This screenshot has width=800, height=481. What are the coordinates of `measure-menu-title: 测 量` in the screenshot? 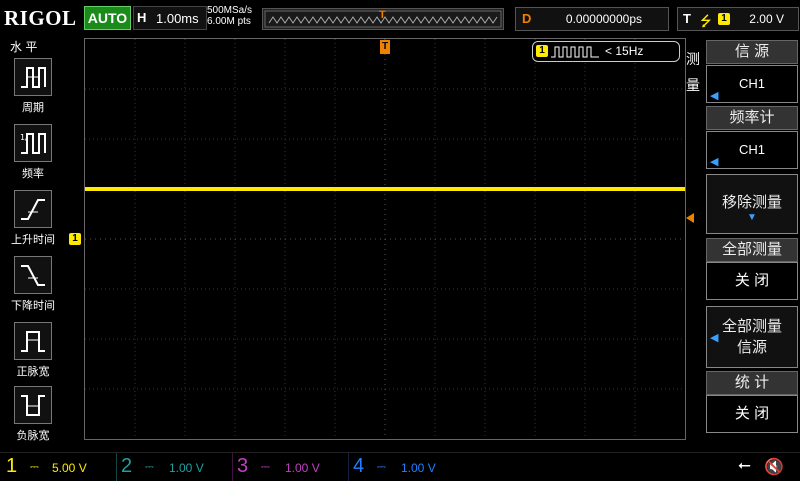 It's located at (693, 72).